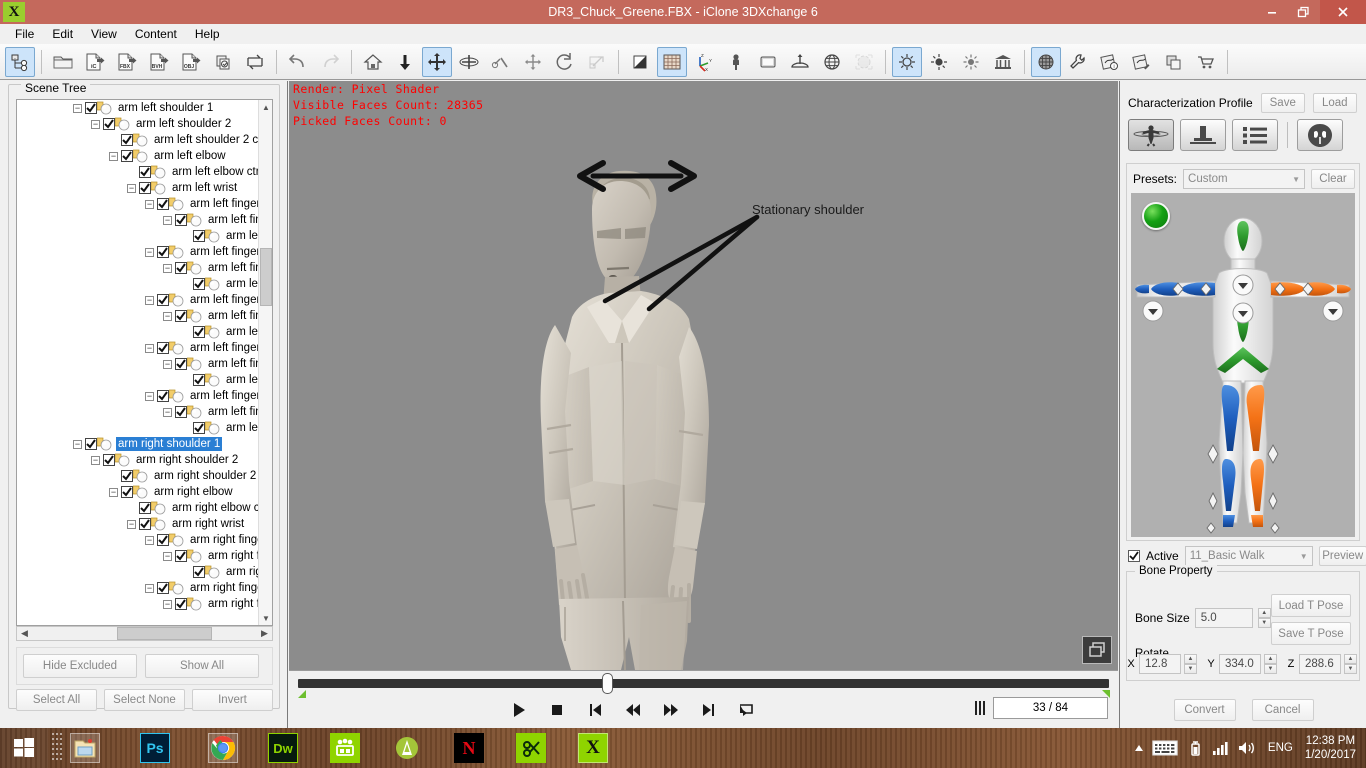 Image resolution: width=1366 pixels, height=768 pixels. Describe the element at coordinates (138, 476) in the screenshot. I see `tree-node: arm right shoulder 2 ctr` at that location.